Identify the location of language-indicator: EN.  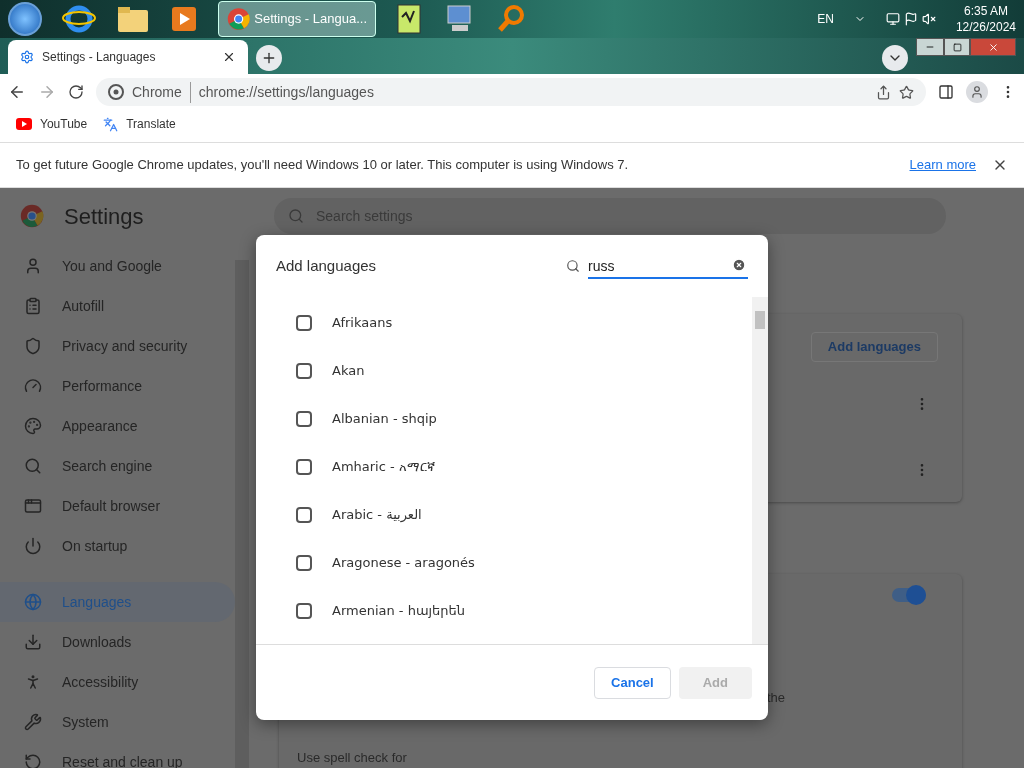
(825, 19).